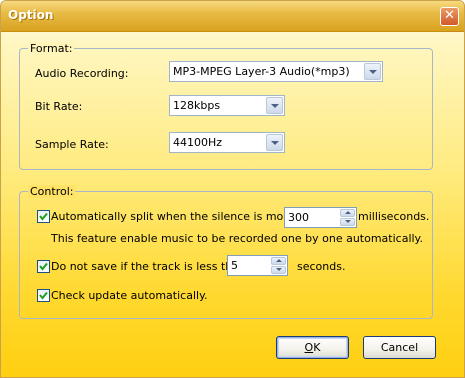 The image size is (465, 378). Describe the element at coordinates (198, 142) in the screenshot. I see `sample-rate-value: 44100Hz` at that location.